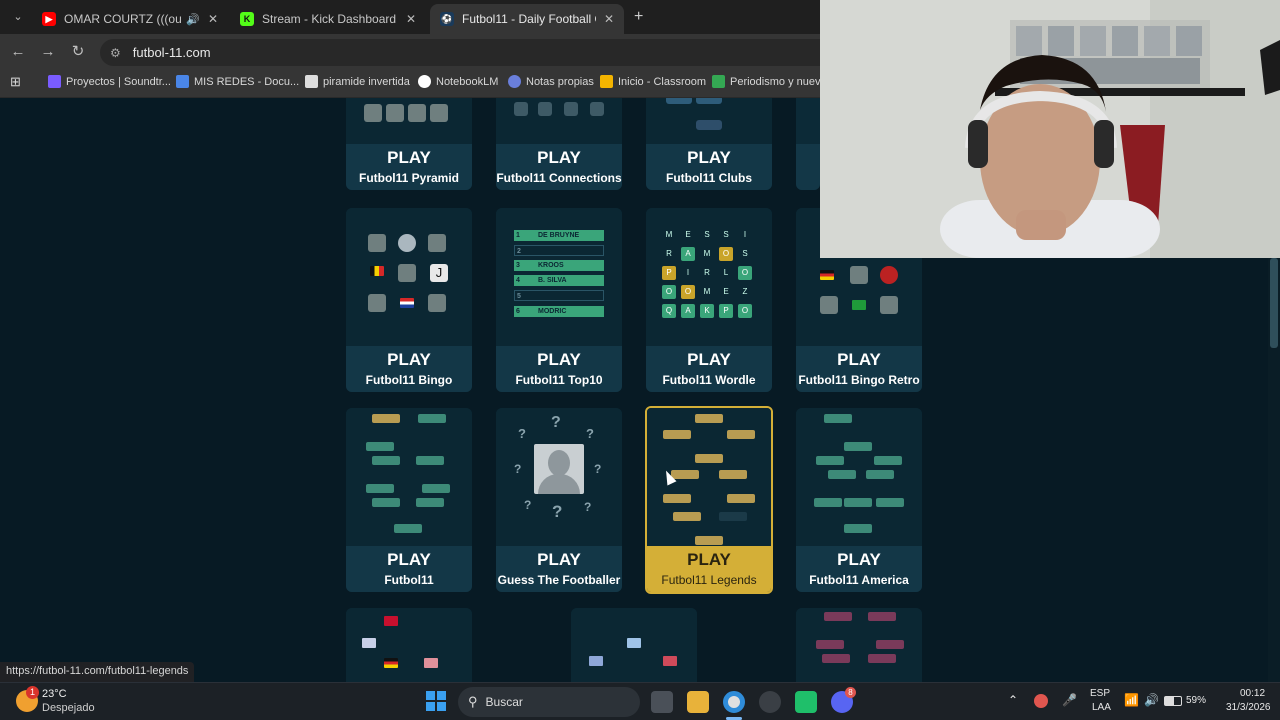  Describe the element at coordinates (1069, 700) in the screenshot. I see `microphone-icon: 🎤` at that location.